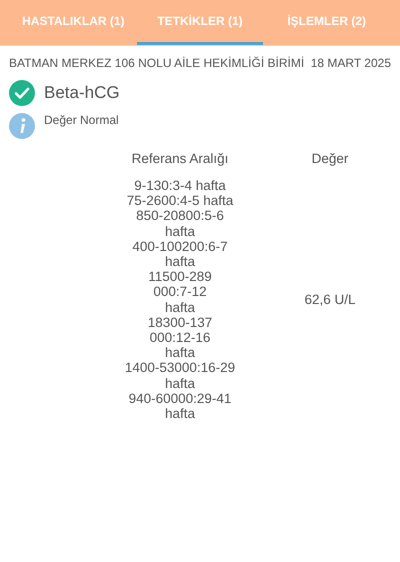 The image size is (400, 562). What do you see at coordinates (82, 93) in the screenshot?
I see `test-name: Beta-hCG` at bounding box center [82, 93].